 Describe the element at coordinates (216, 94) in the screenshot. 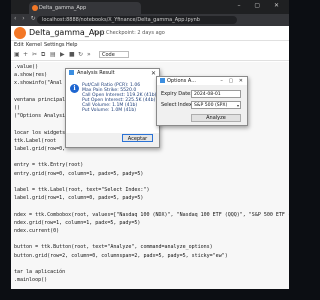

I see `expiry-date-field: 2024-08-01` at that location.